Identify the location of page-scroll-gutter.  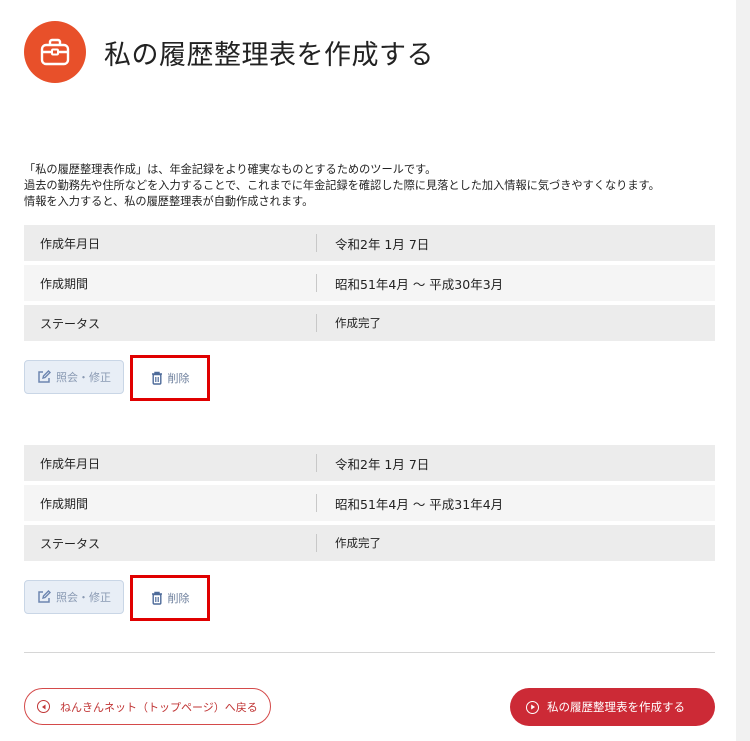
(743, 370).